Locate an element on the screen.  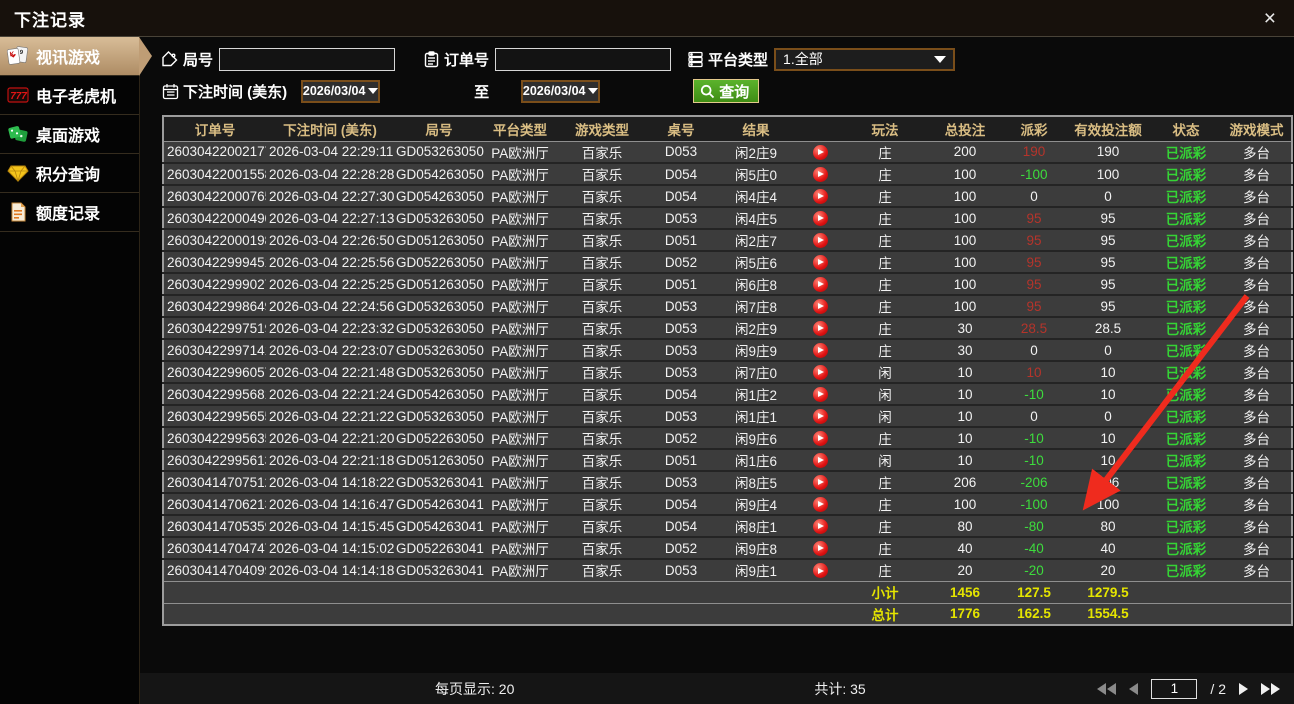
date-from-picker: 2026/03/04 is located at coordinates (341, 91).